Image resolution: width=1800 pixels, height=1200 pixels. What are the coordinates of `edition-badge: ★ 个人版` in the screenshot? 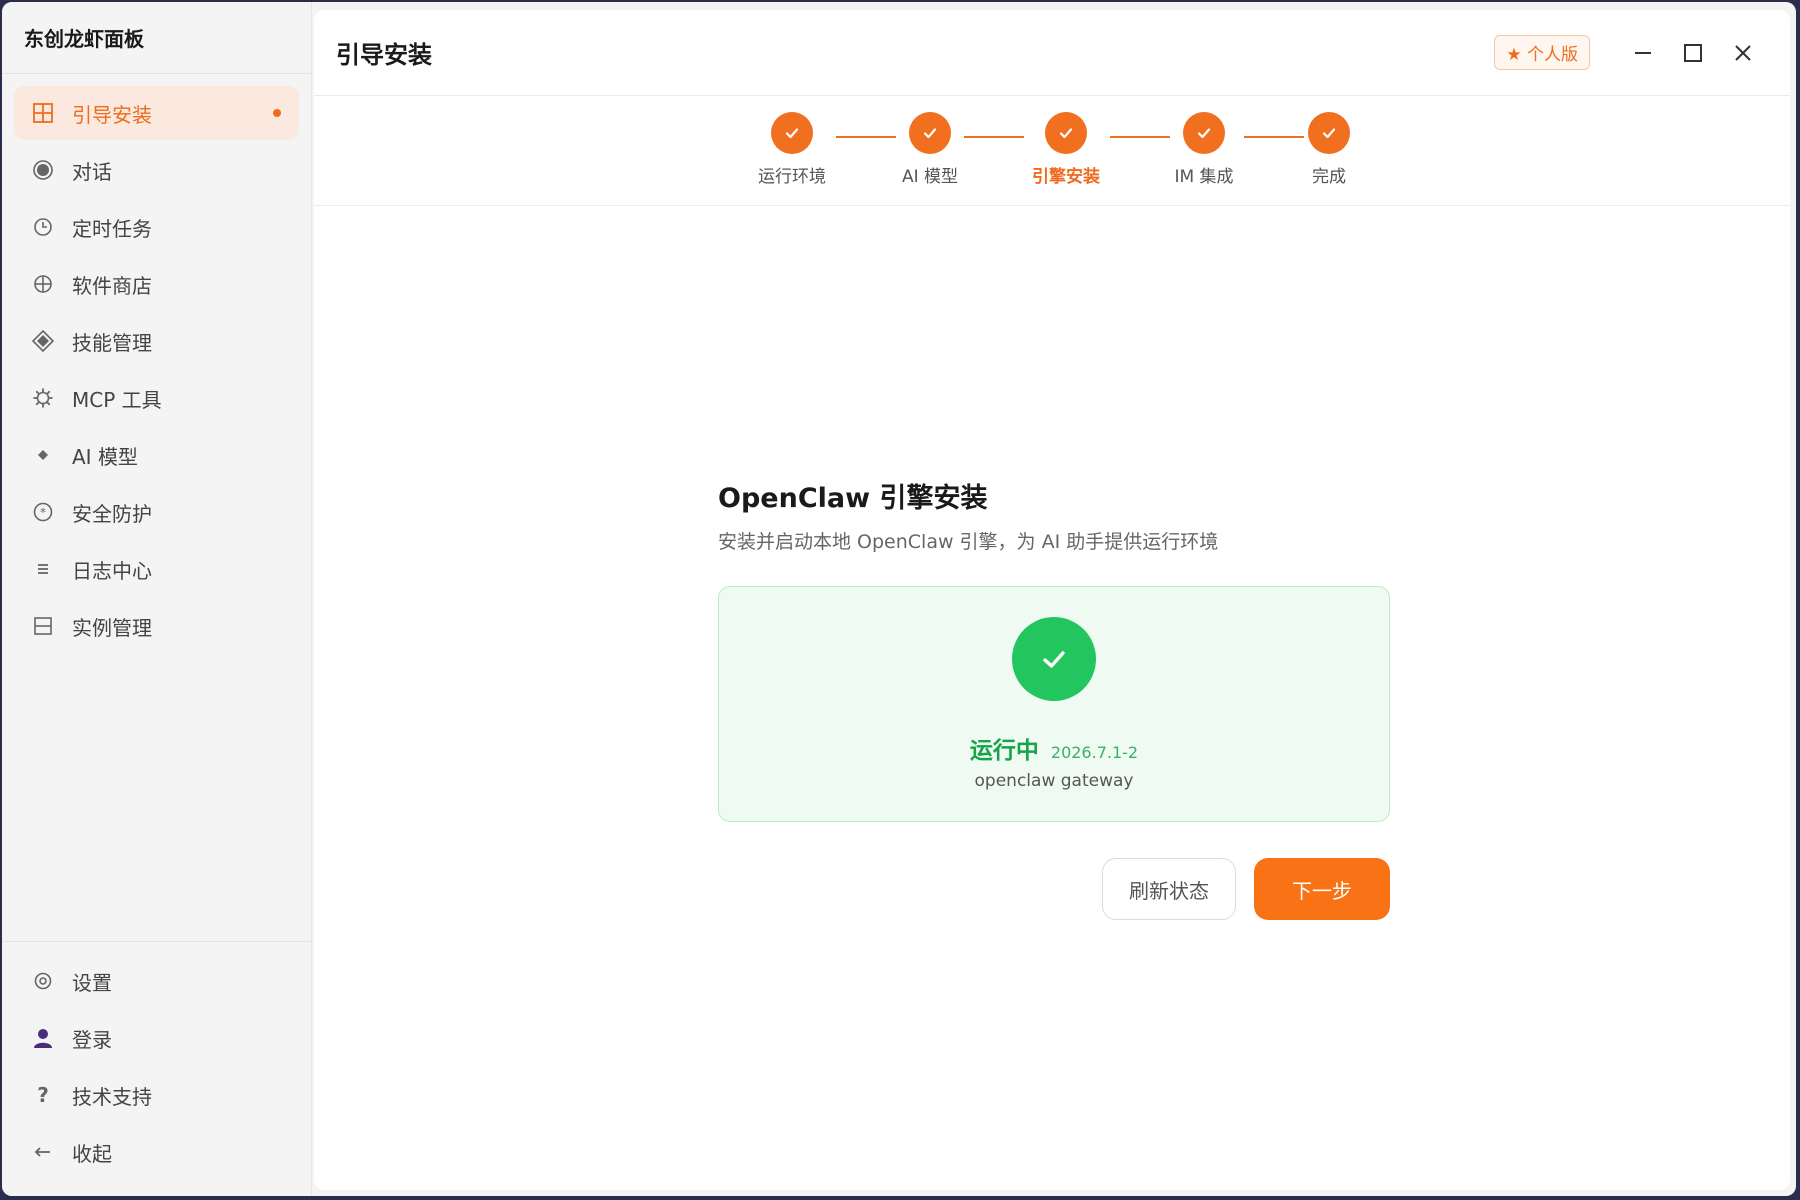 It's located at (1542, 52).